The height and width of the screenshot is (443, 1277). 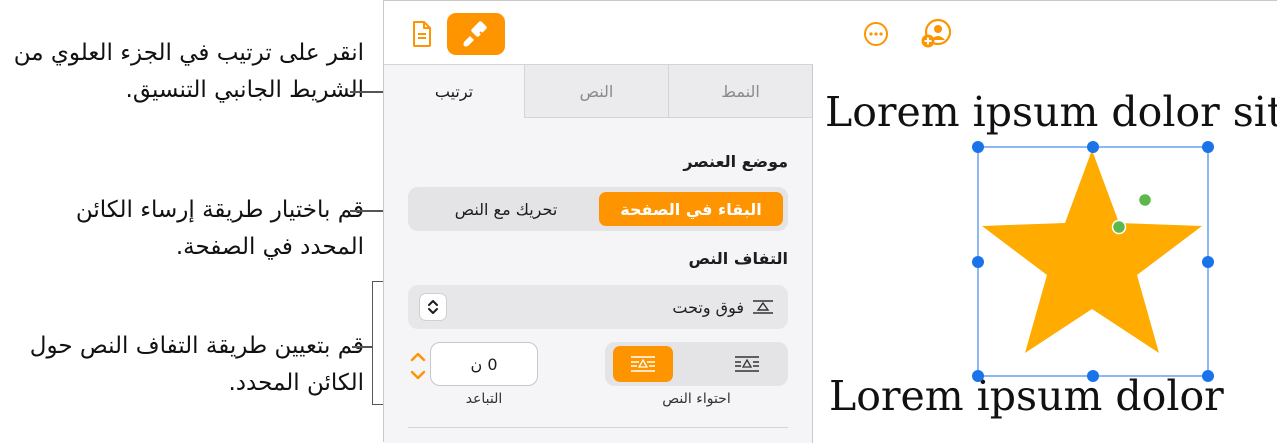 I want to click on stay-on-page-option: البقاء في الصفحة, so click(x=691, y=209).